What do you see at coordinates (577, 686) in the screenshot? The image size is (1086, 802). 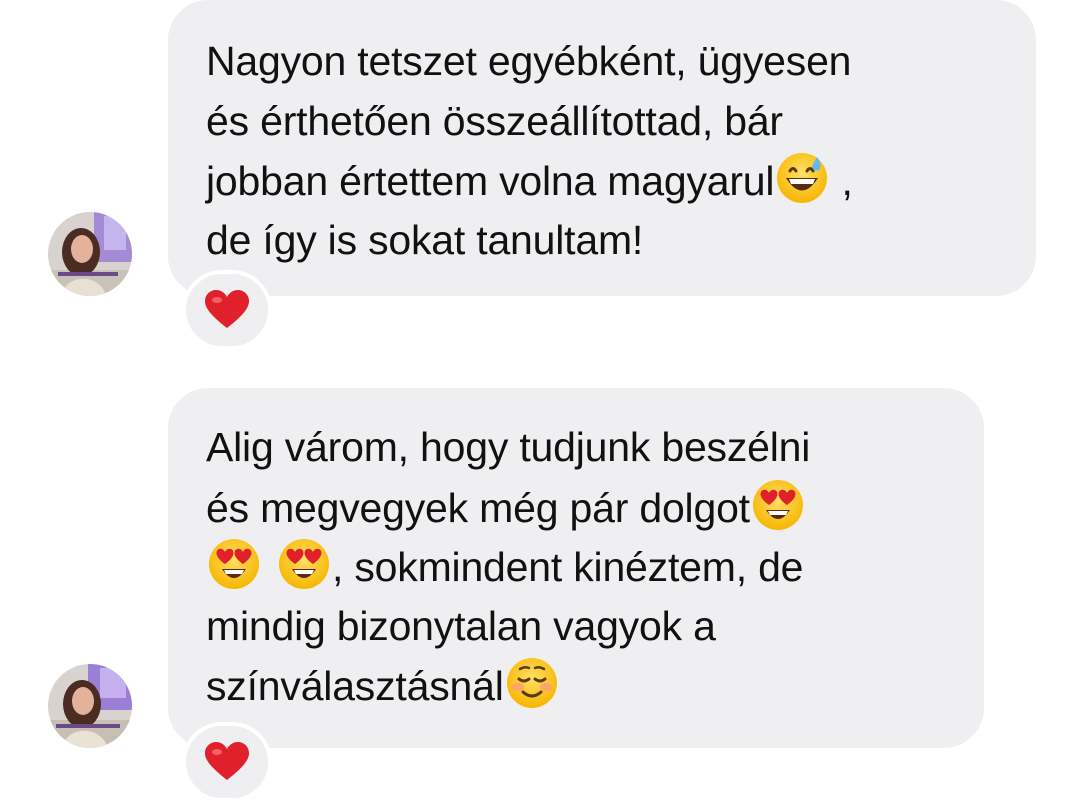 I see `message-line: színválasztásnál` at bounding box center [577, 686].